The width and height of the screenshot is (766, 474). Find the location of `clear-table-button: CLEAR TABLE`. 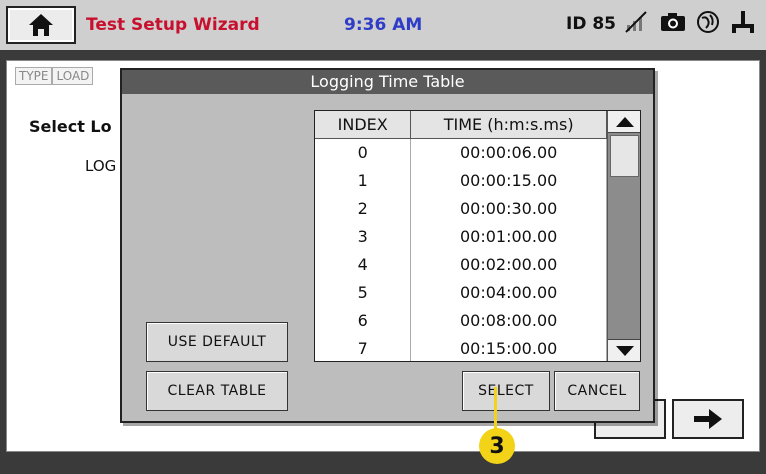

clear-table-button: CLEAR TABLE is located at coordinates (217, 391).